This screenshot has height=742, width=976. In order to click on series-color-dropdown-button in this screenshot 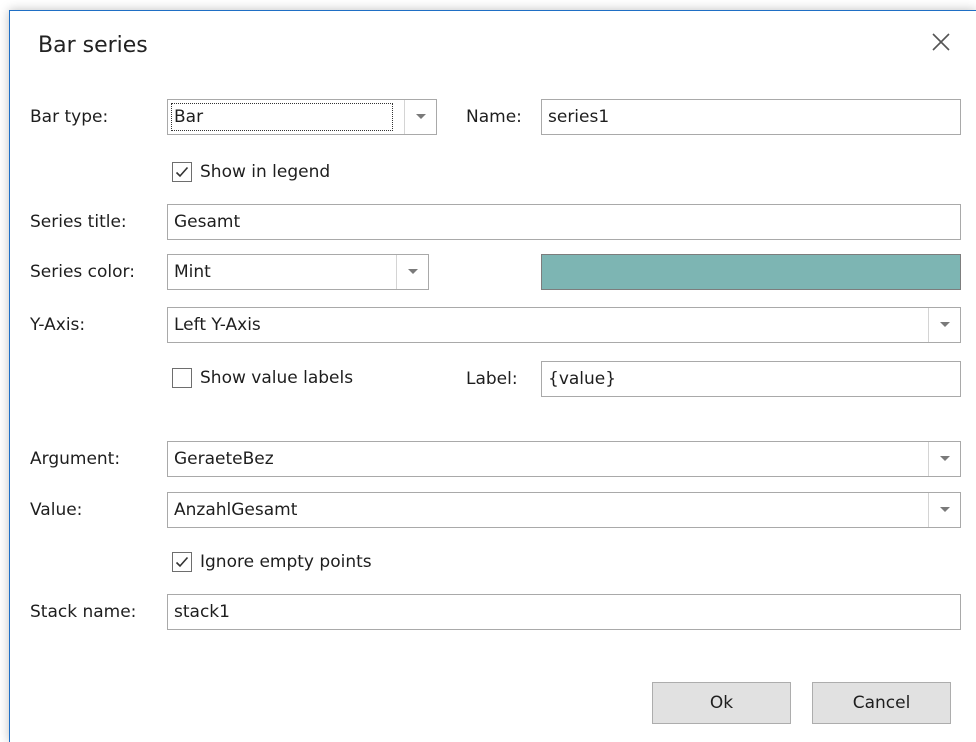, I will do `click(412, 272)`.